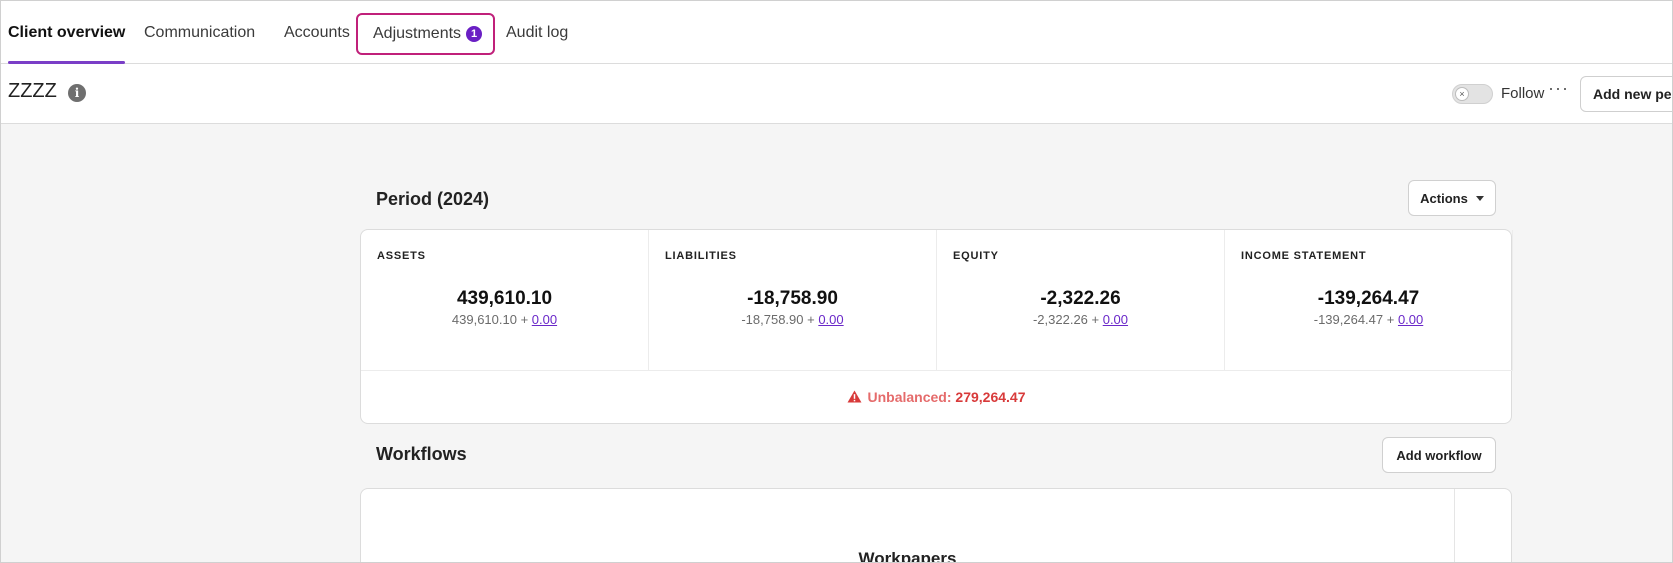 The width and height of the screenshot is (1673, 563). What do you see at coordinates (701, 256) in the screenshot?
I see `stat-label: LIABILITIES` at bounding box center [701, 256].